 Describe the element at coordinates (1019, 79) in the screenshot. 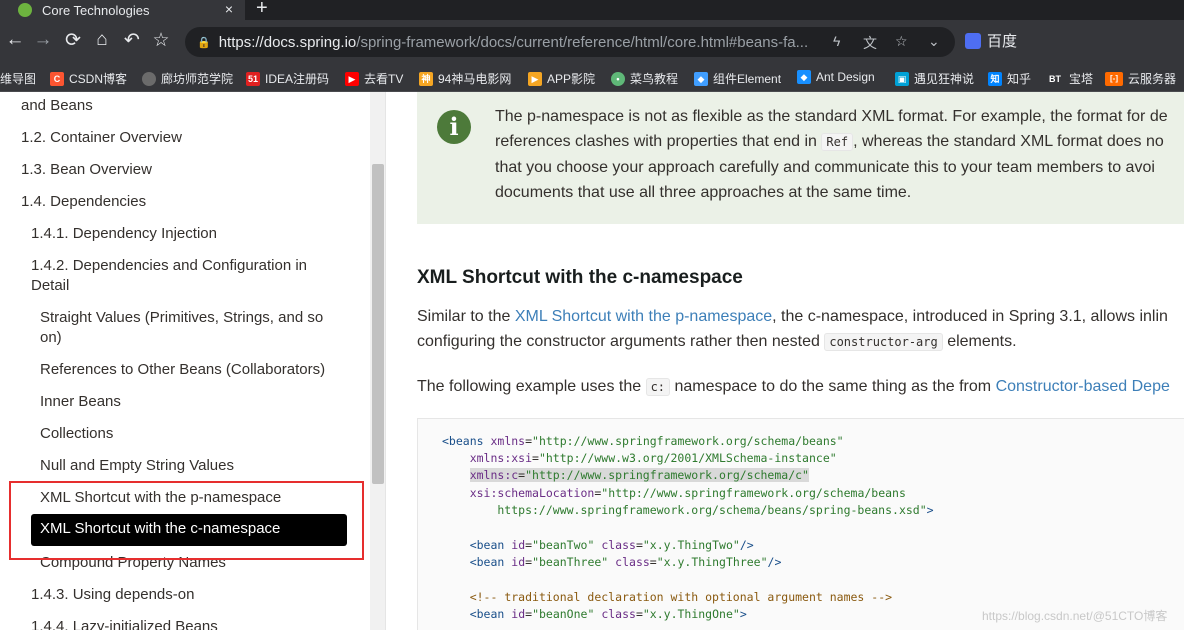

I see `bookmark-label: 知乎` at that location.